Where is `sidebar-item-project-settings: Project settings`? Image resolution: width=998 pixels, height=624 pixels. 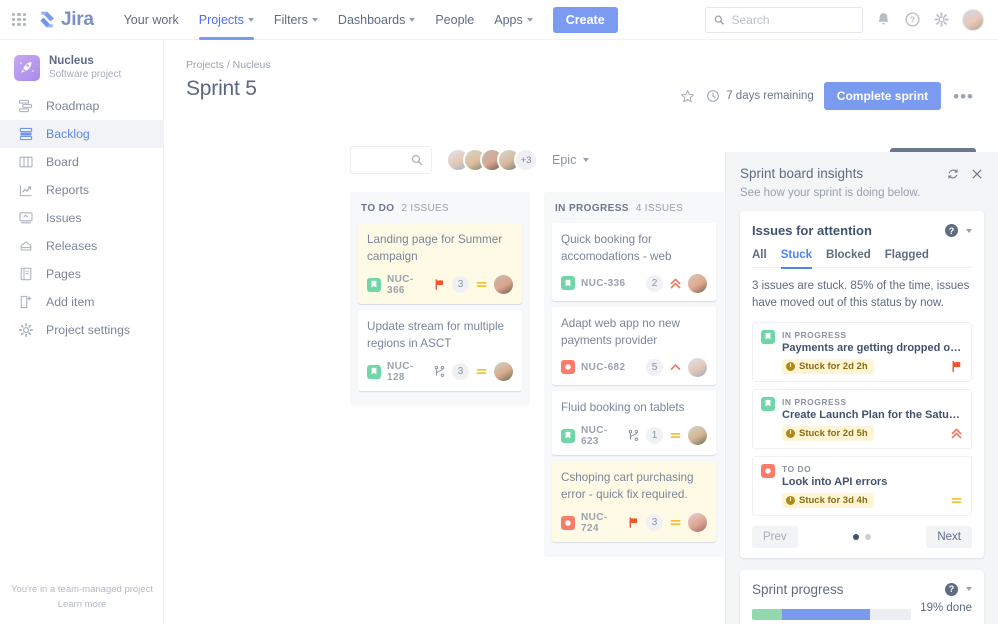 sidebar-item-project-settings: Project settings is located at coordinates (81, 330).